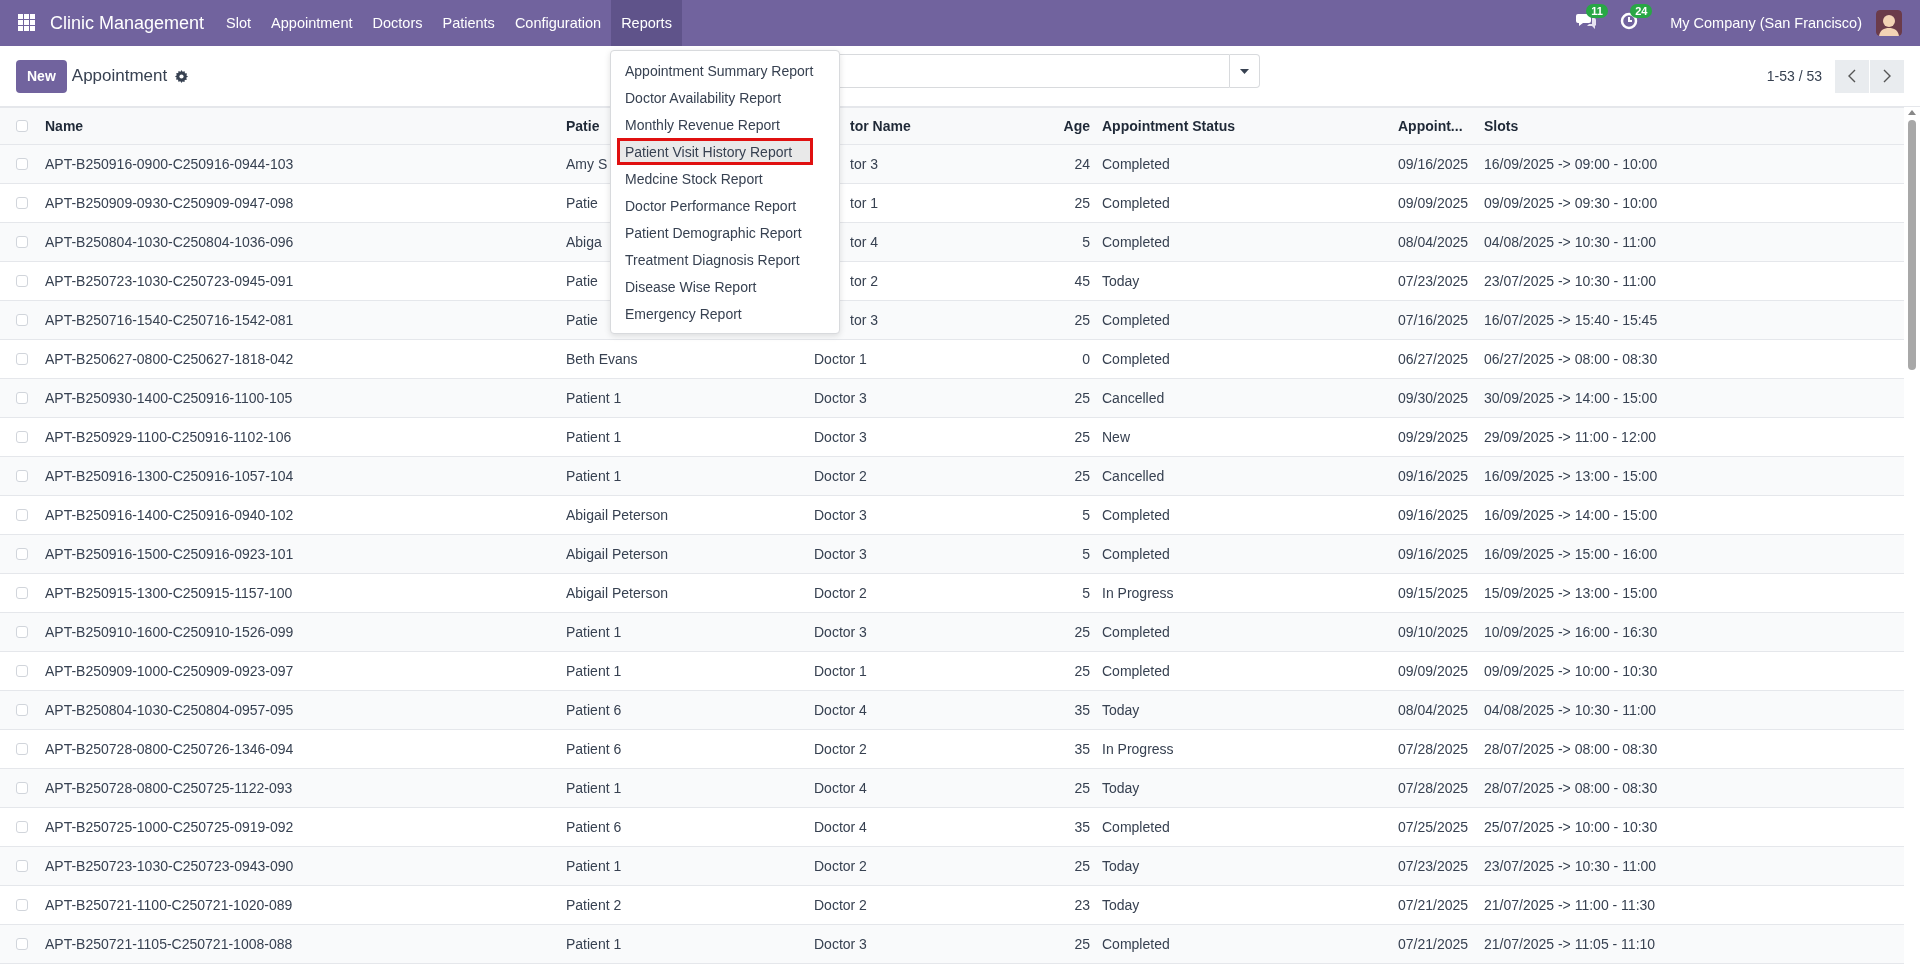 The width and height of the screenshot is (1920, 966). Describe the element at coordinates (169, 671) in the screenshot. I see `table-cell: APT-B250909-1000-C250909-0923-097` at that location.